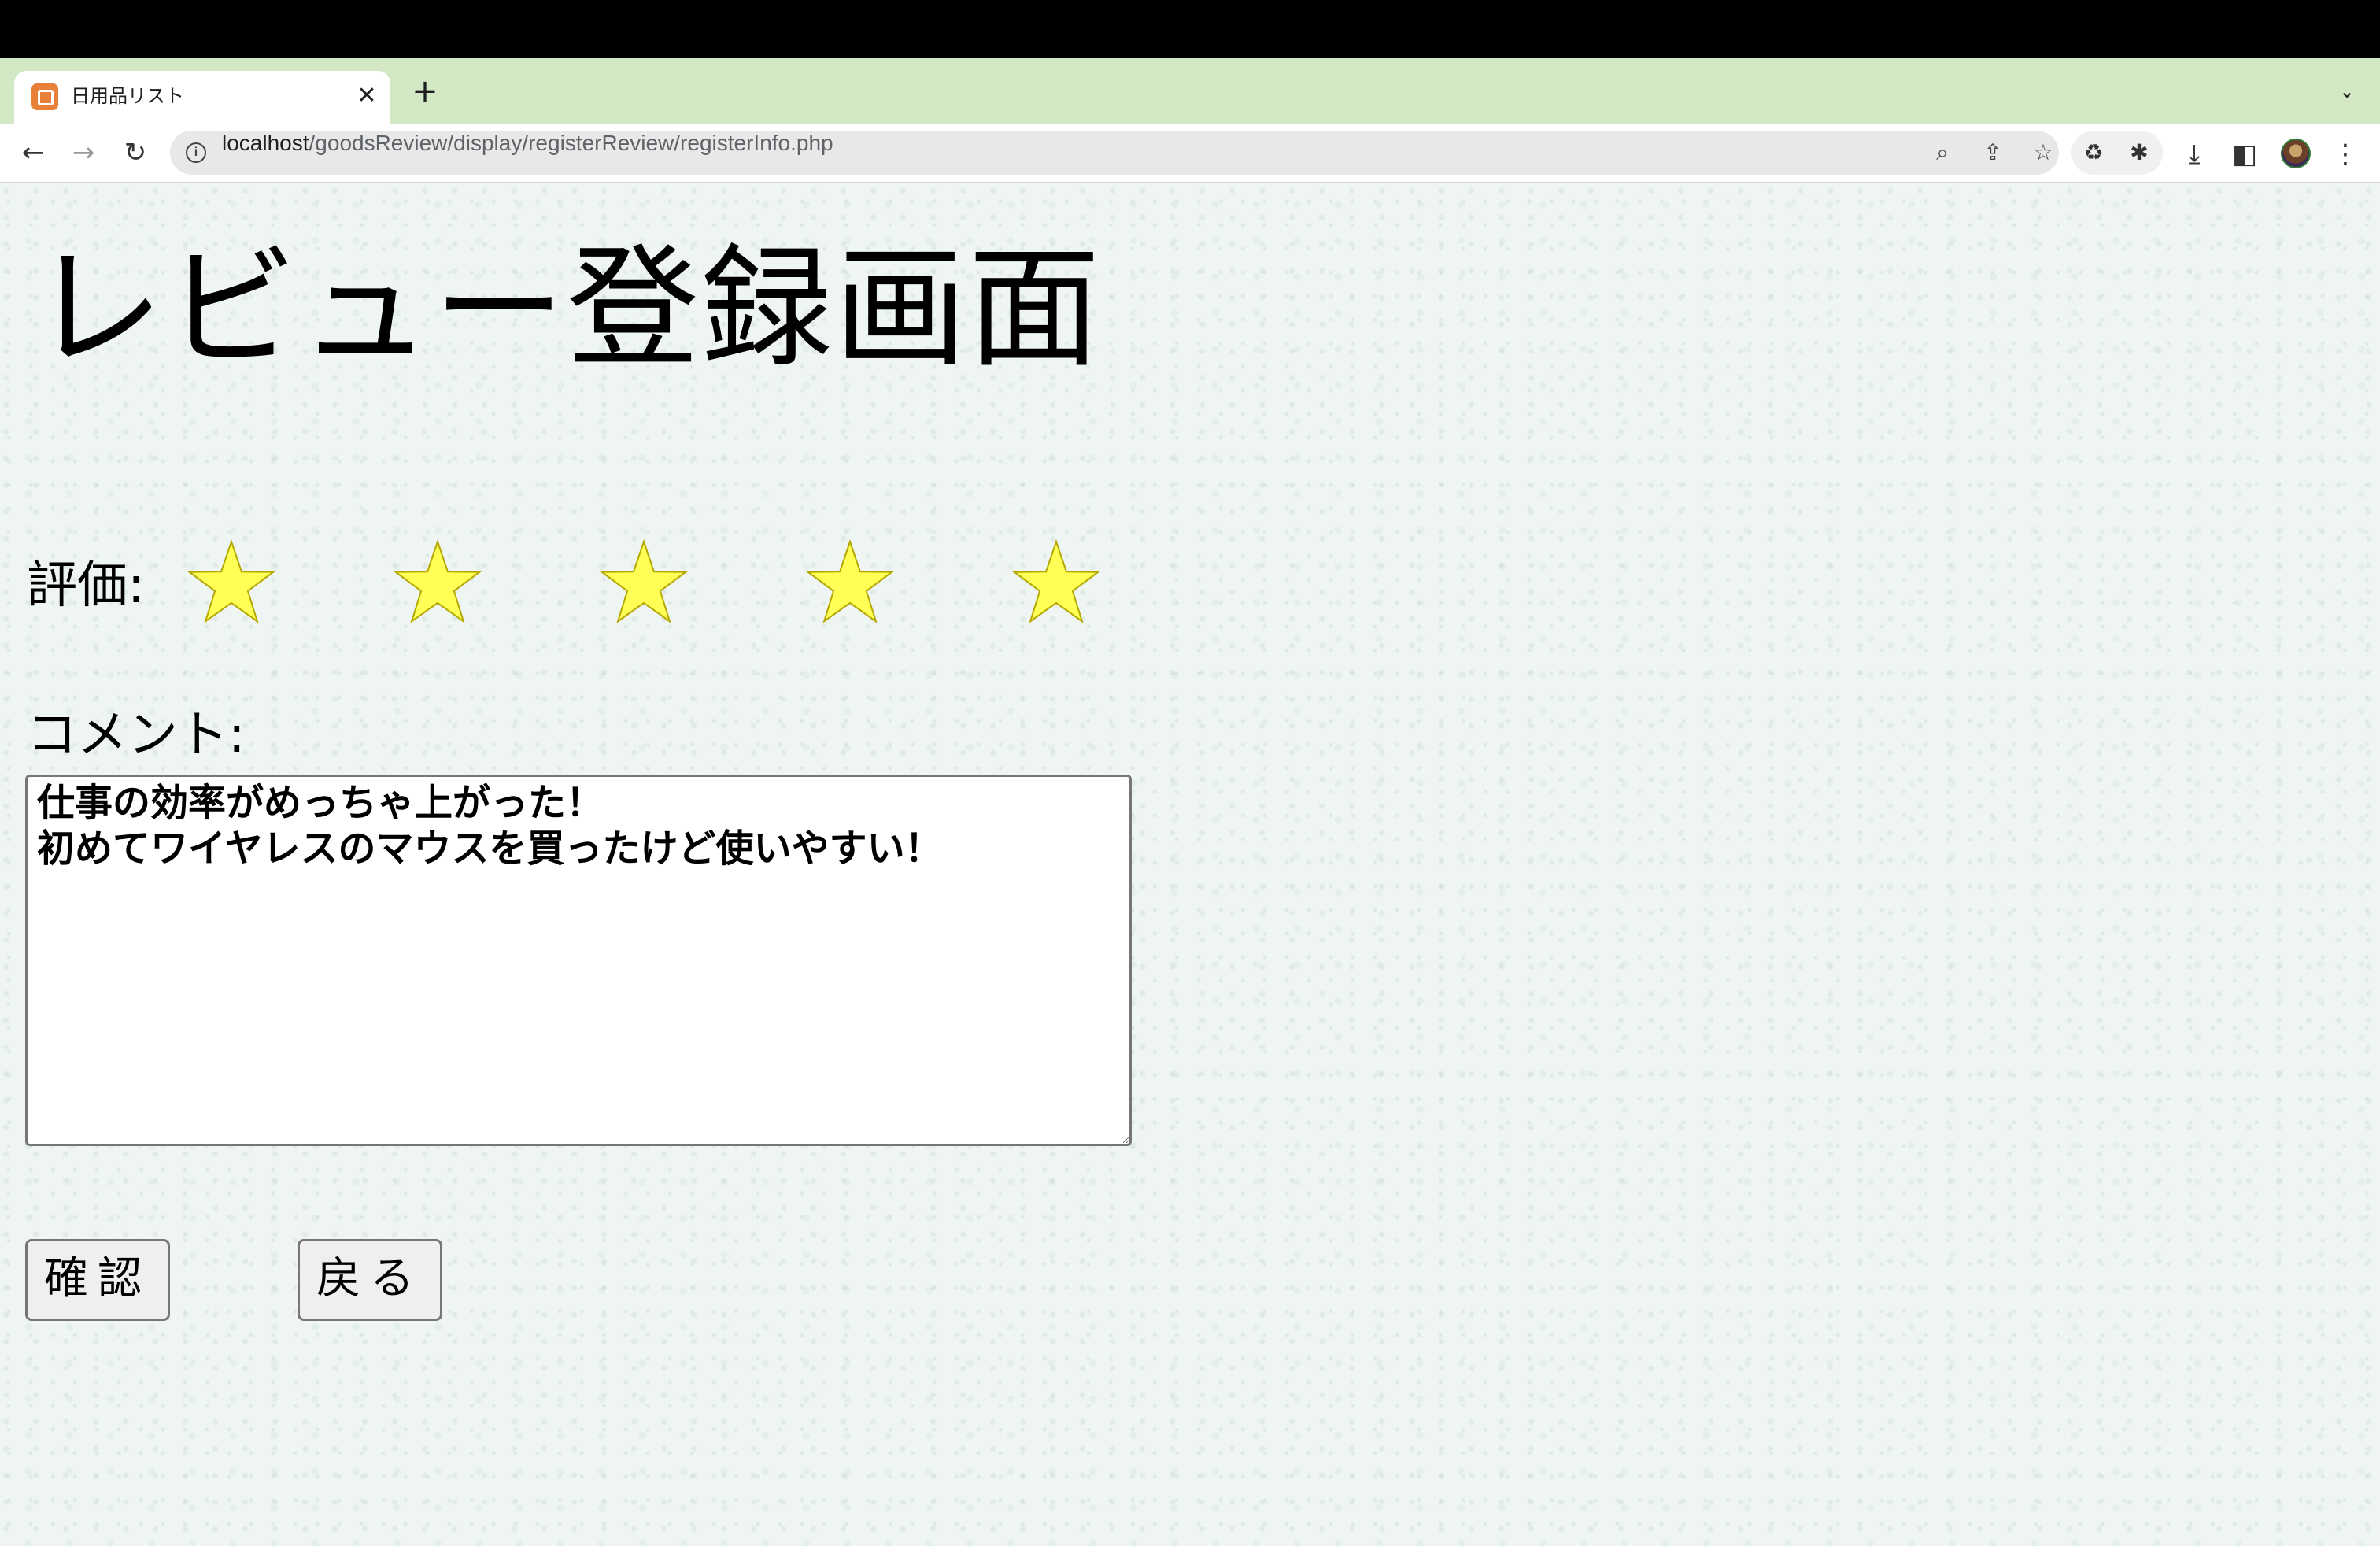 Image resolution: width=2380 pixels, height=1546 pixels. What do you see at coordinates (202, 97) in the screenshot?
I see `browser-tab: 日用品リスト ✕` at bounding box center [202, 97].